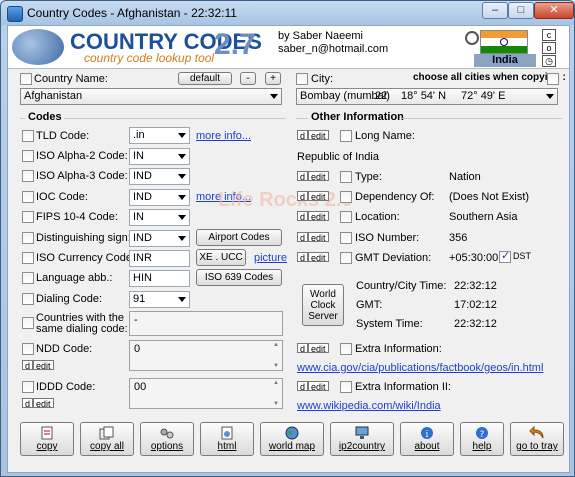 Image resolution: width=575 pixels, height=477 pixels. What do you see at coordinates (28, 403) in the screenshot?
I see `iddd-d-button: d` at bounding box center [28, 403].